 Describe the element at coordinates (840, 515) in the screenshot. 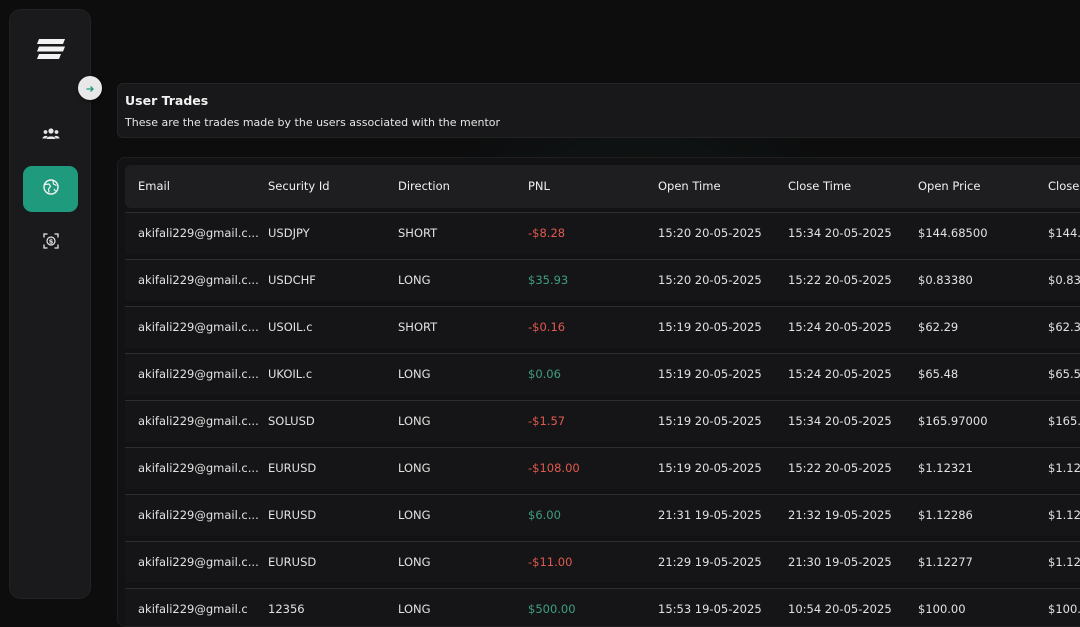

I see `cell-close-time: 21:32 19-05-2025` at that location.